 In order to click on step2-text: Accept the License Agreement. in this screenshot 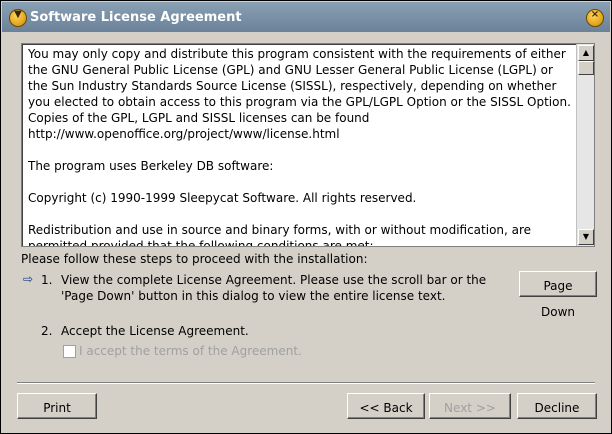, I will do `click(155, 331)`.